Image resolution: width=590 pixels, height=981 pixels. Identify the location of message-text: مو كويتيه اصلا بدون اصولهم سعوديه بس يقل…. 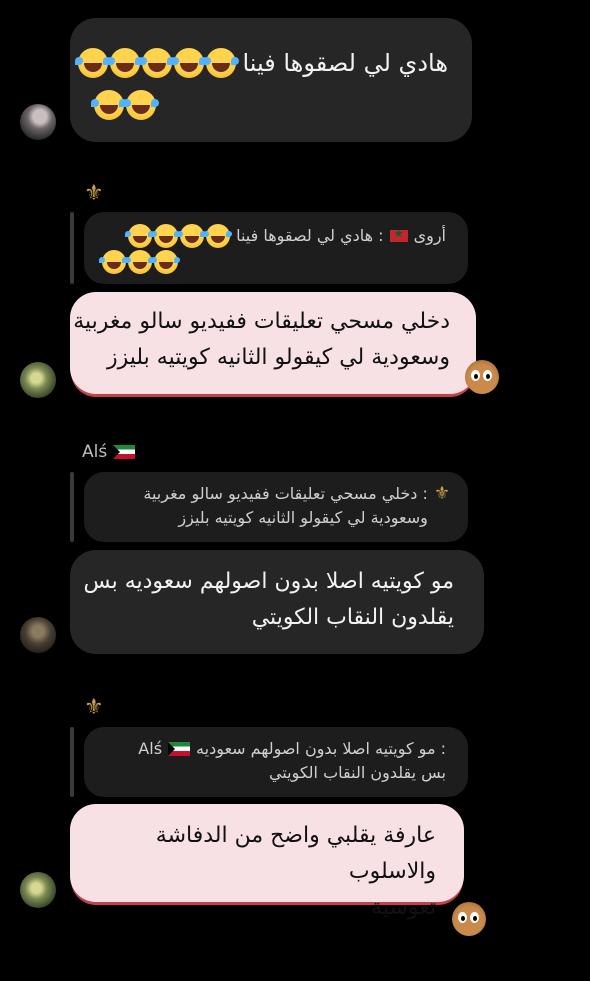
(268, 599).